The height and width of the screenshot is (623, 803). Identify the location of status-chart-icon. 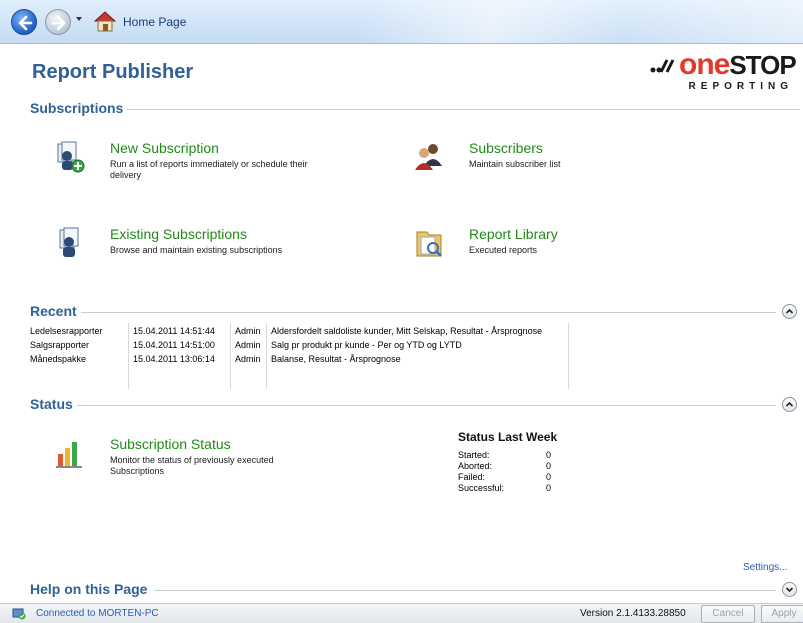
(69, 455).